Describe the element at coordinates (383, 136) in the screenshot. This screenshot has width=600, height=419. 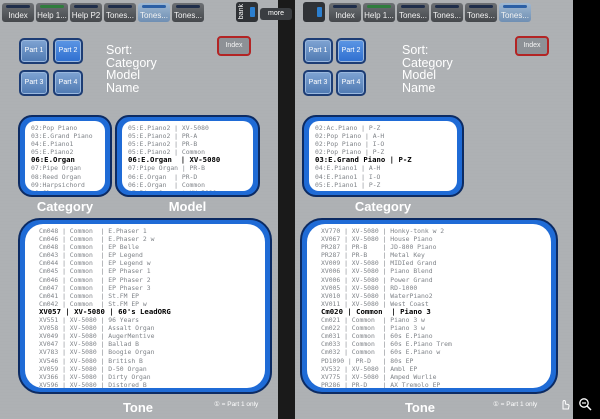
I see `right-category-list-item: 02:Pop Piano | A-H` at that location.